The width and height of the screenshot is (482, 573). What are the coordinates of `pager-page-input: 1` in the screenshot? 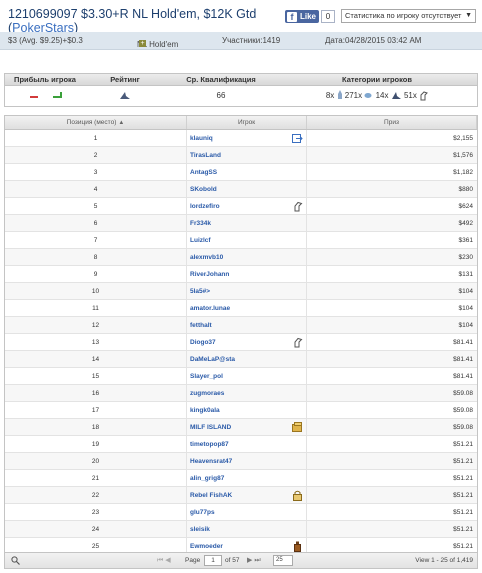 It's located at (213, 560).